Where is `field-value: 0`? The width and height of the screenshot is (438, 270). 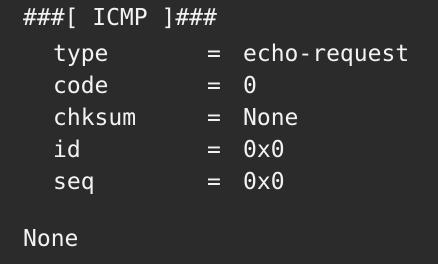
field-value: 0 is located at coordinates (250, 86).